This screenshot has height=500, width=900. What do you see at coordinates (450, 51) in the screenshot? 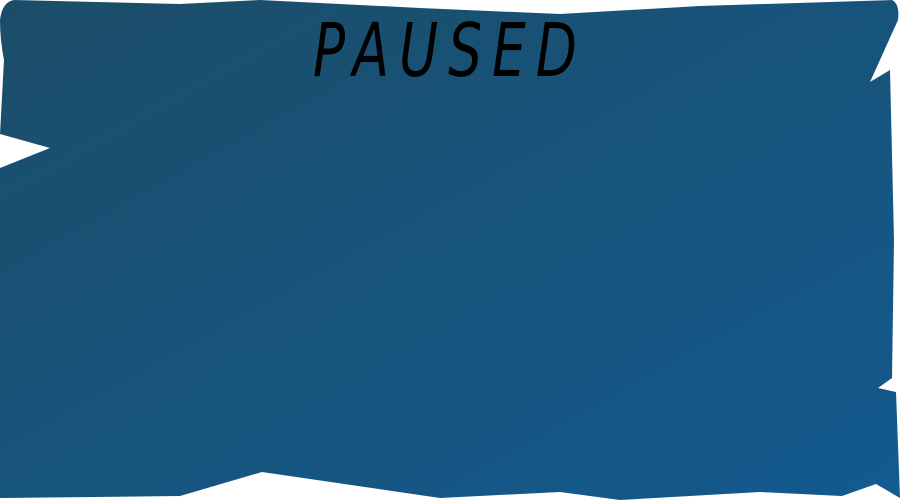
I see `paused-title: PAUSED` at bounding box center [450, 51].